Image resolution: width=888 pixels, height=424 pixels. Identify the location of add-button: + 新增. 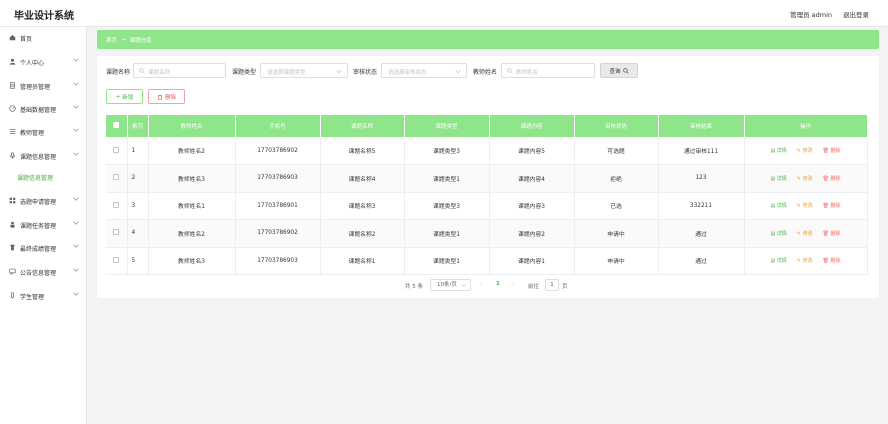
(124, 96).